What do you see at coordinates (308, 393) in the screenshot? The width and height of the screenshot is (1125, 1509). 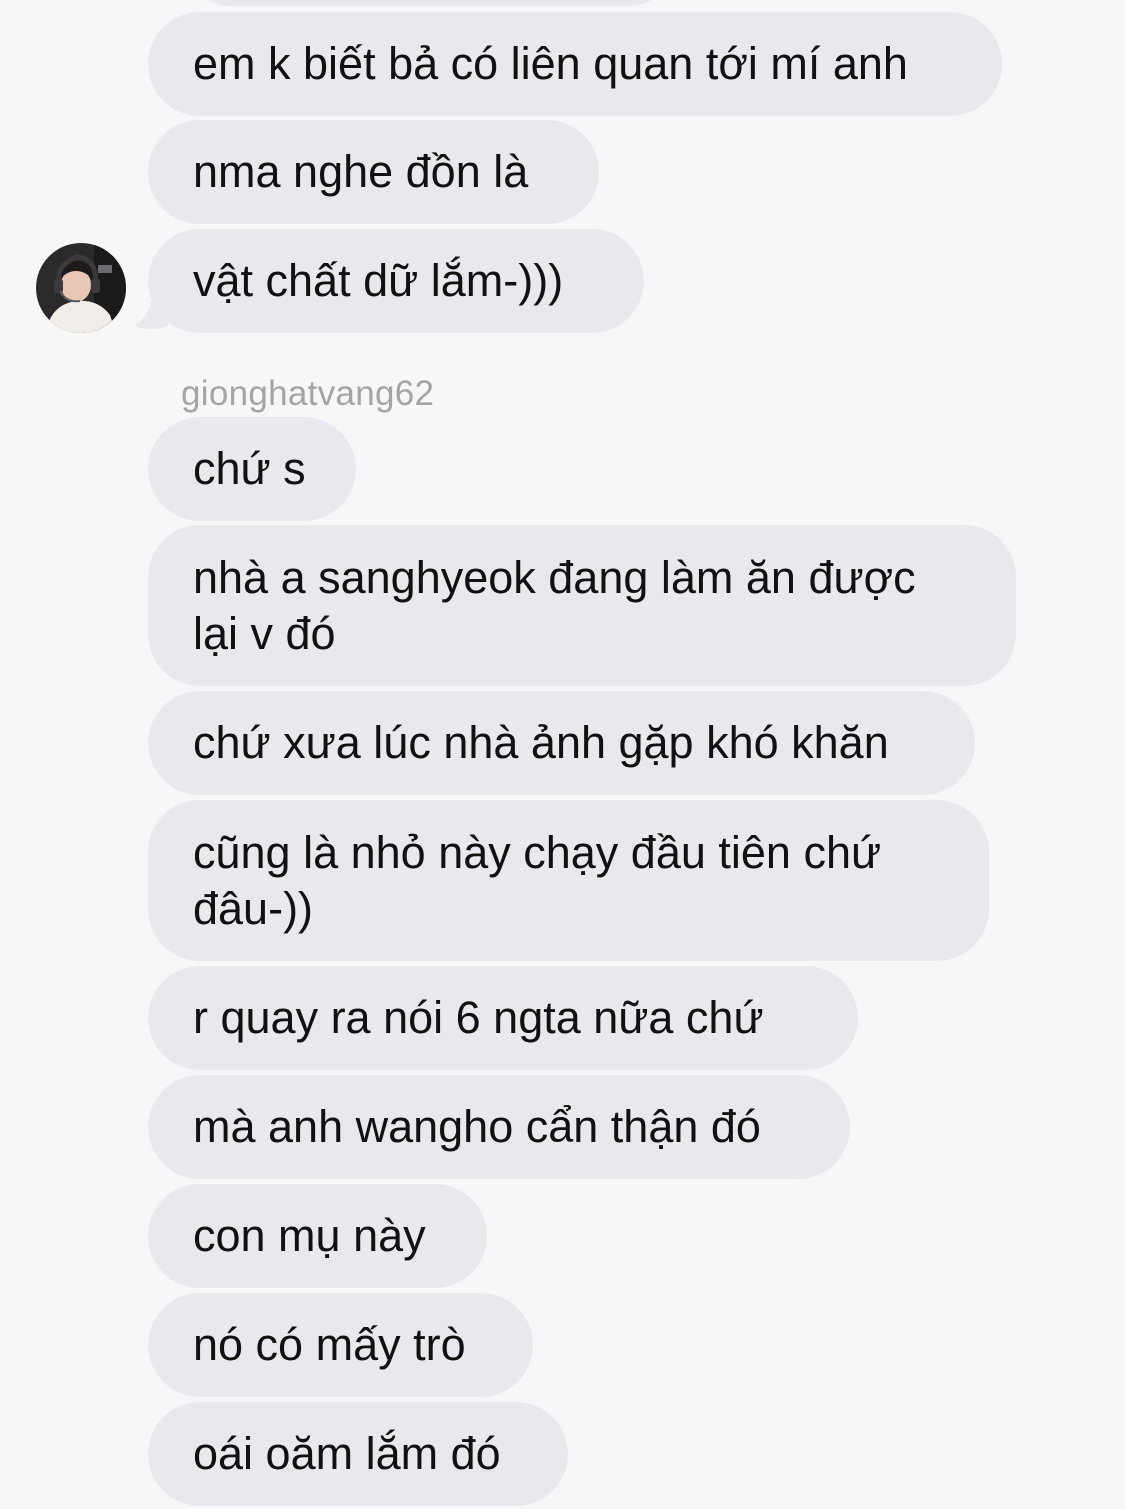 I see `sender-username: gionghatvang62` at bounding box center [308, 393].